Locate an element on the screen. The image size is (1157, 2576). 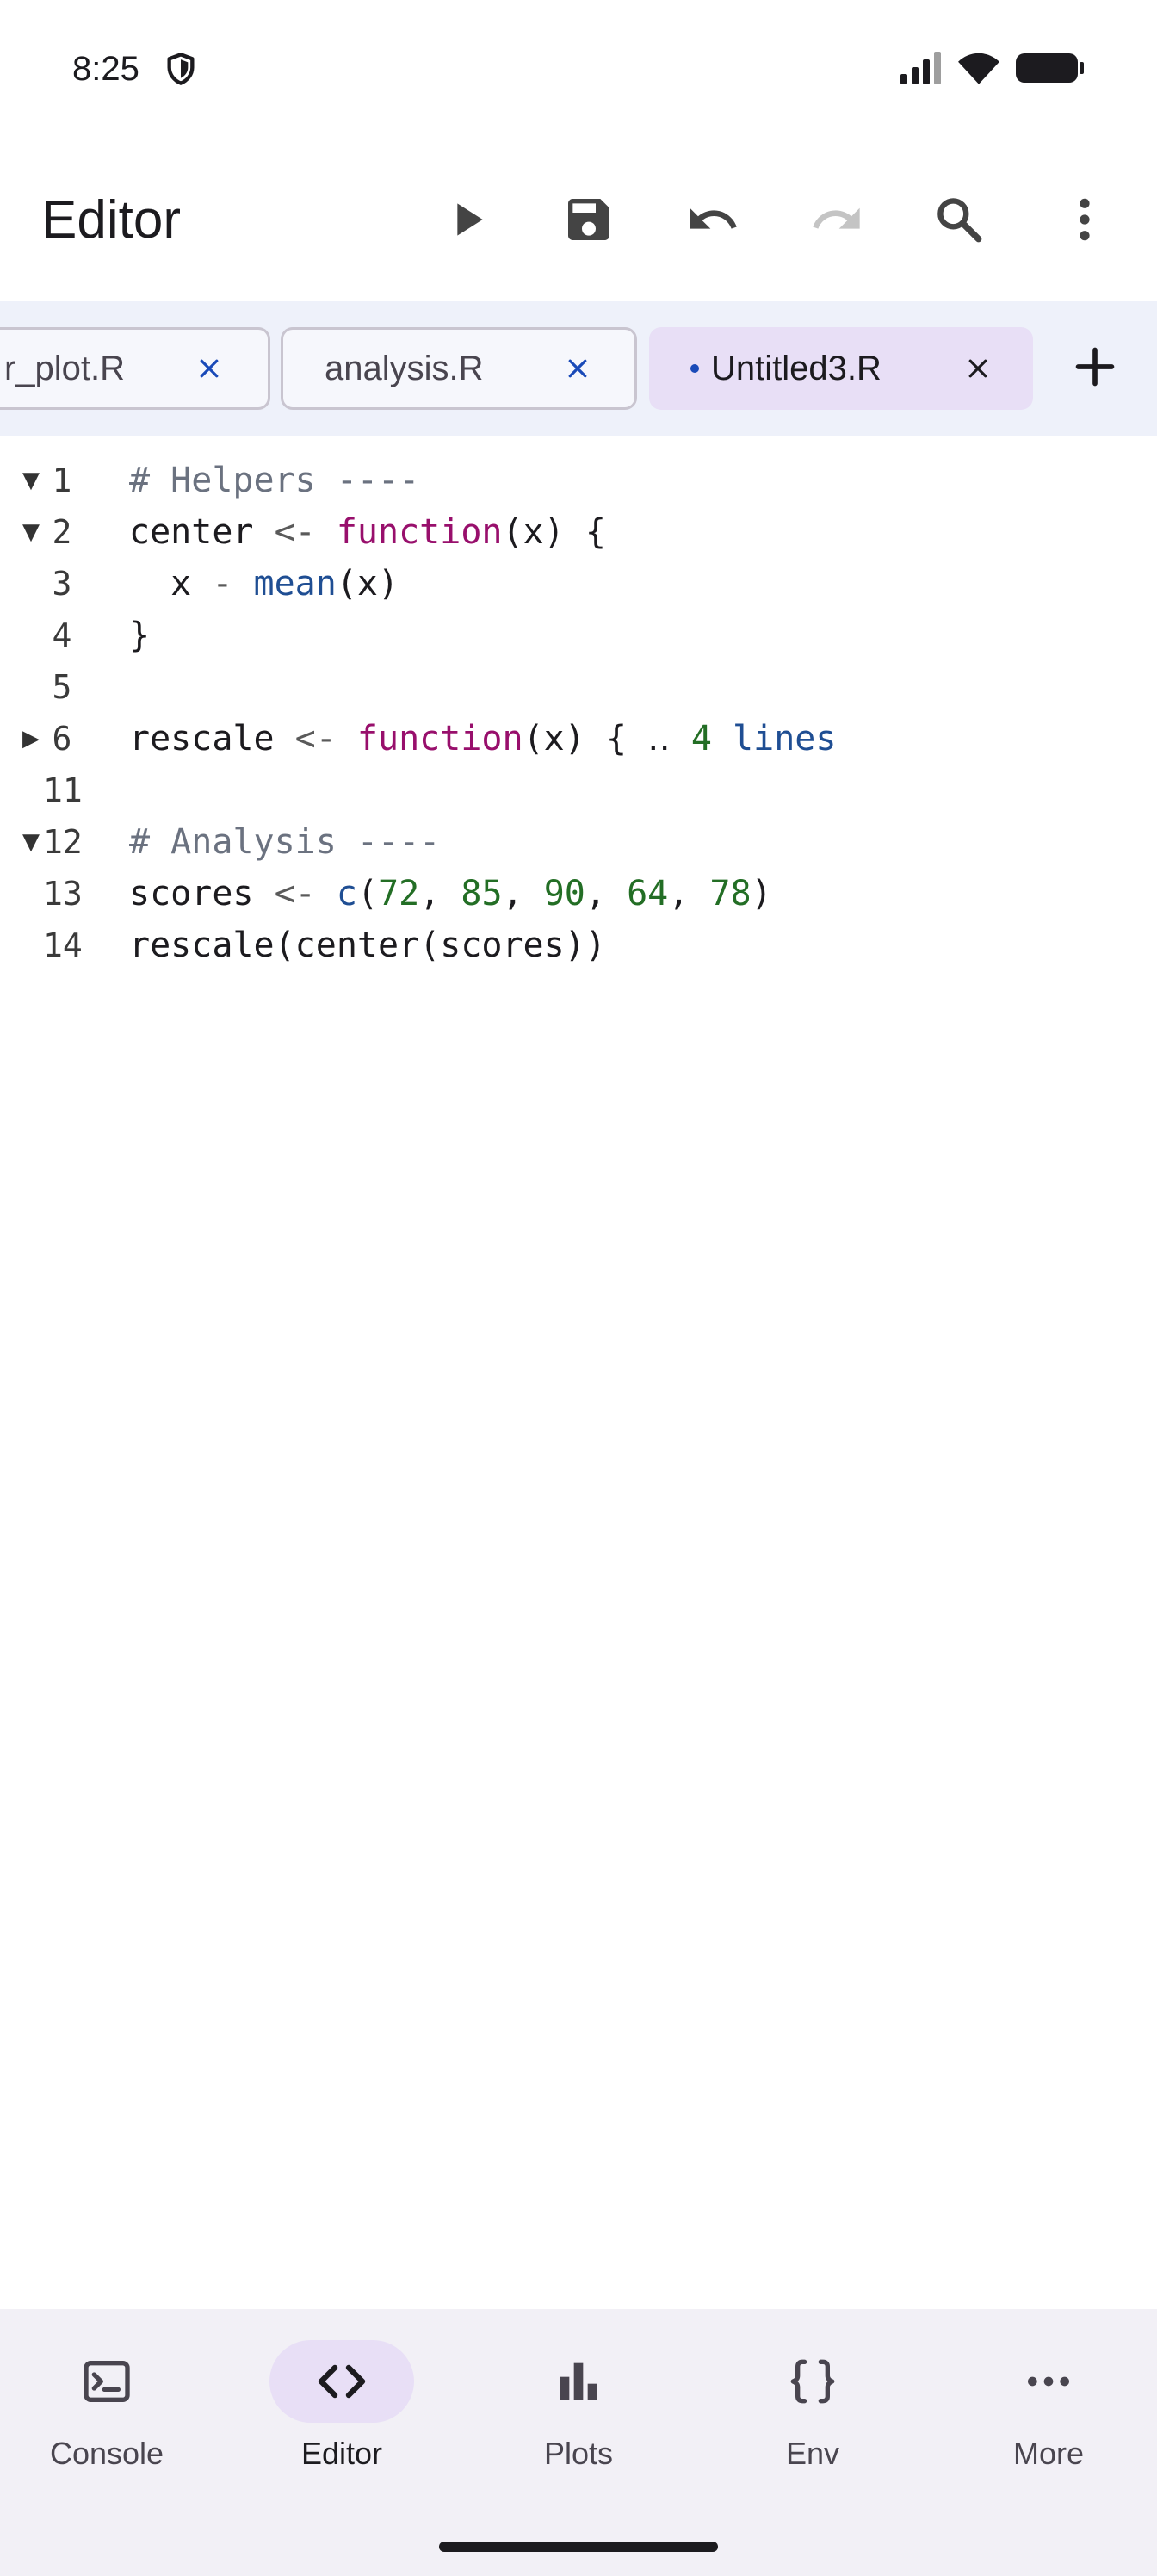
plus-icon is located at coordinates (1095, 367).